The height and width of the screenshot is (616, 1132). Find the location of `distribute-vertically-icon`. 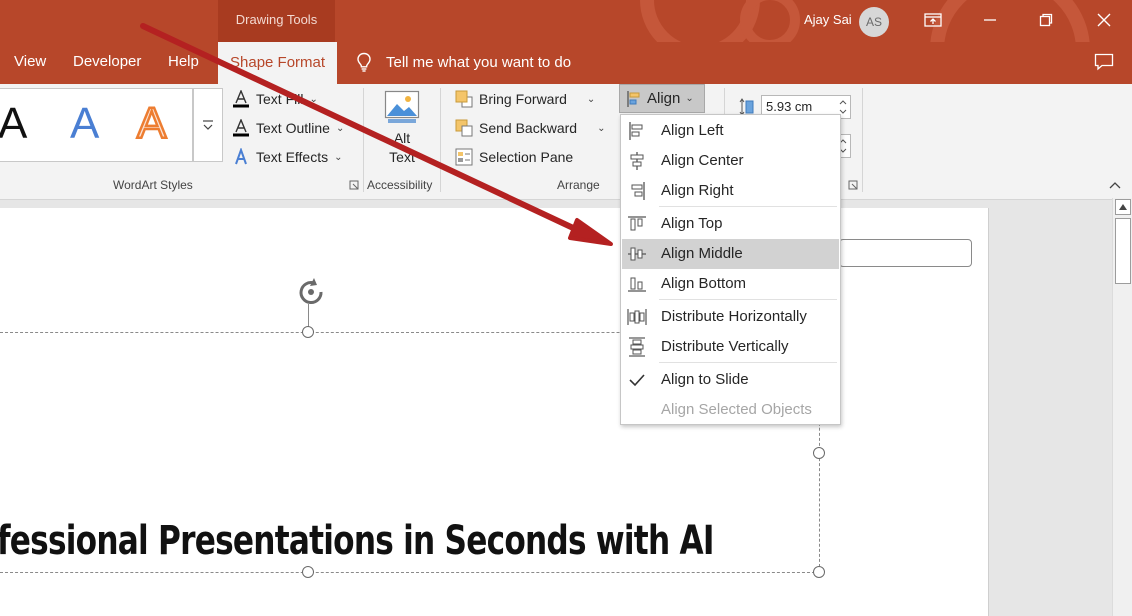

distribute-vertically-icon is located at coordinates (637, 347).